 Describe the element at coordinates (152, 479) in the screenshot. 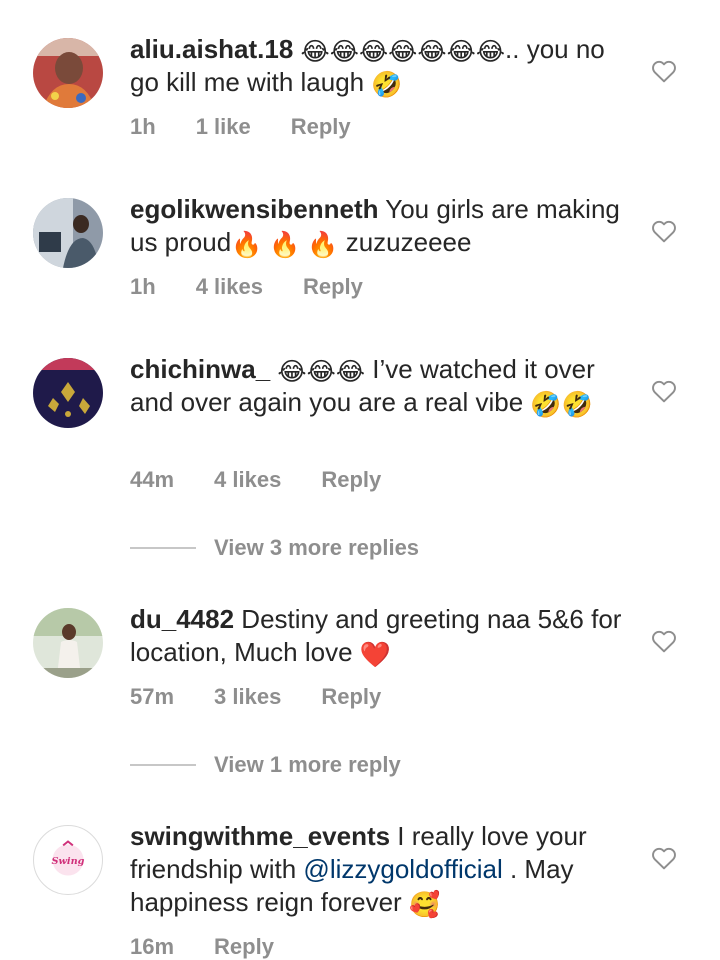

I see `timestamp: 44m` at that location.